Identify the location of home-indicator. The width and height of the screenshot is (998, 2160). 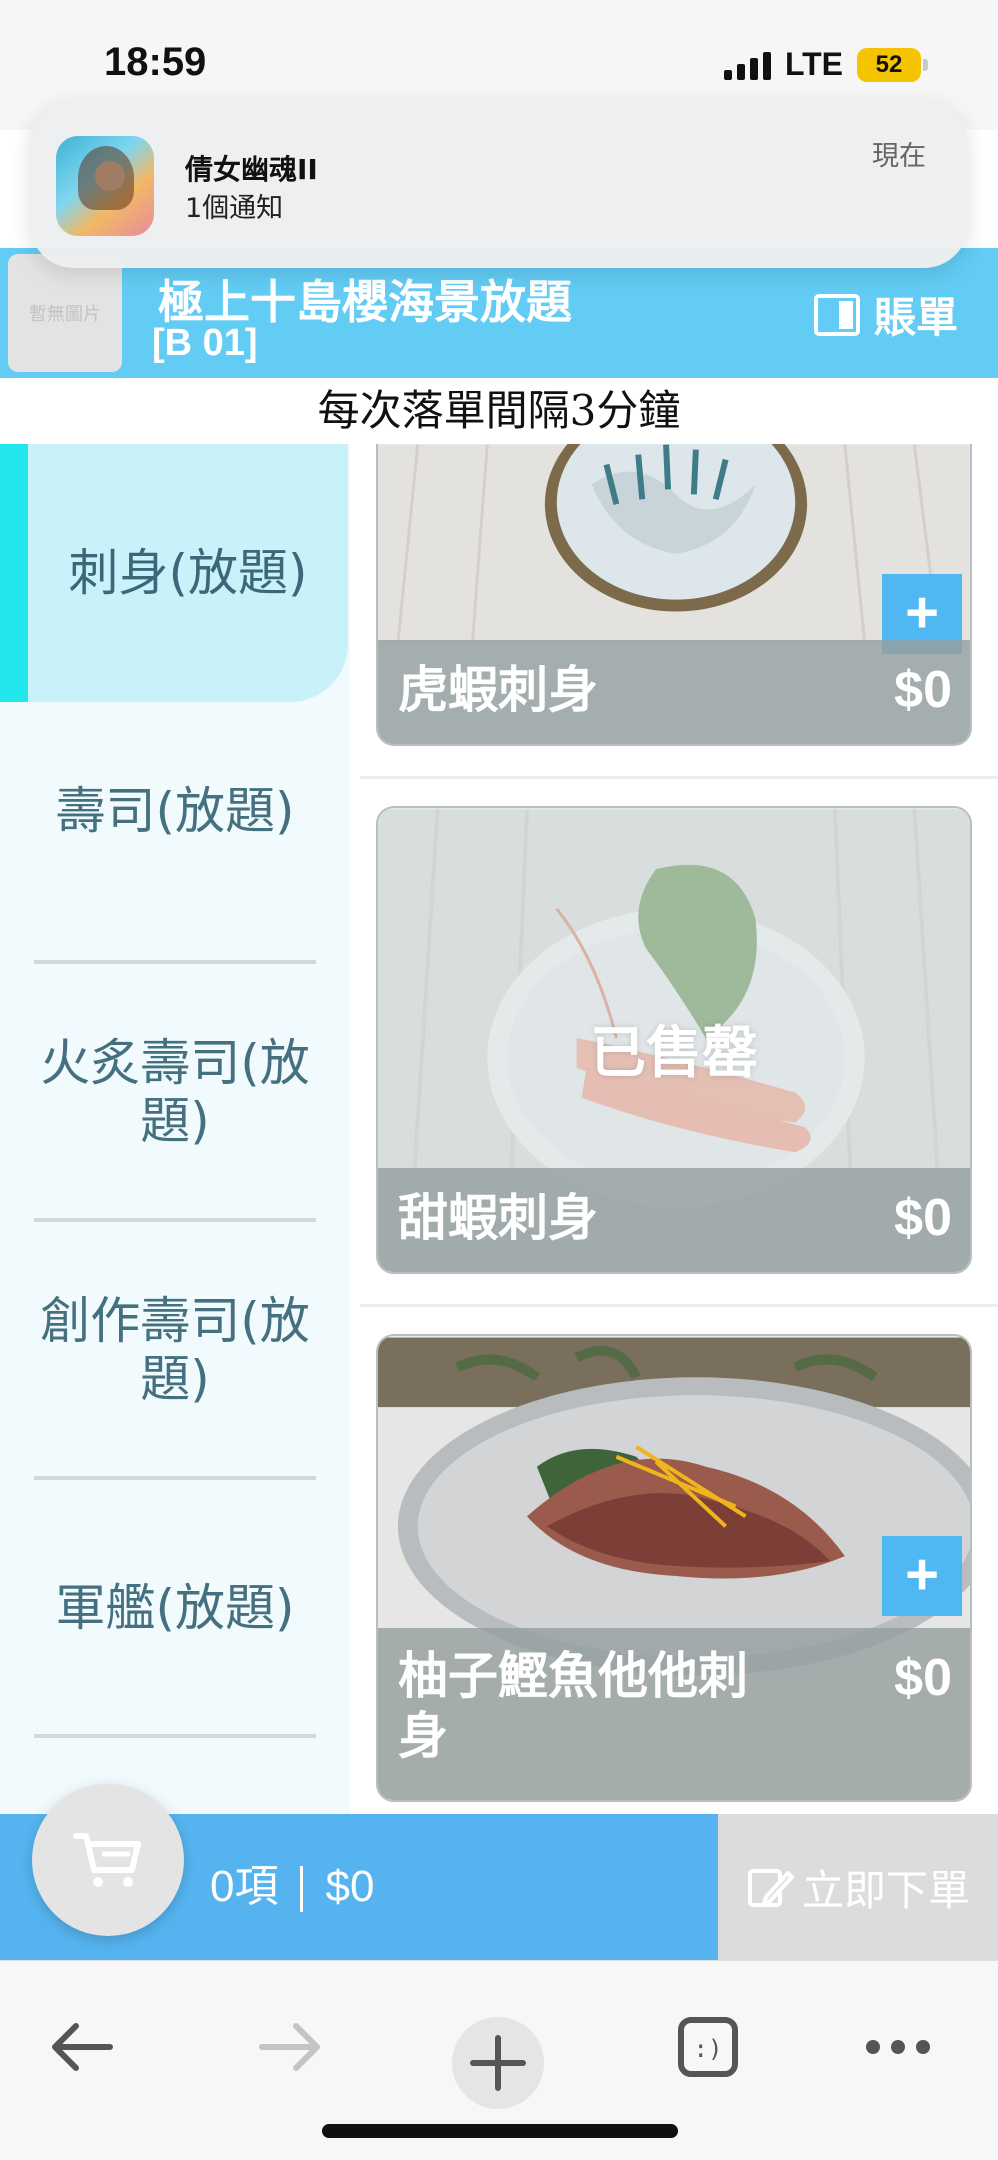
(500, 2131).